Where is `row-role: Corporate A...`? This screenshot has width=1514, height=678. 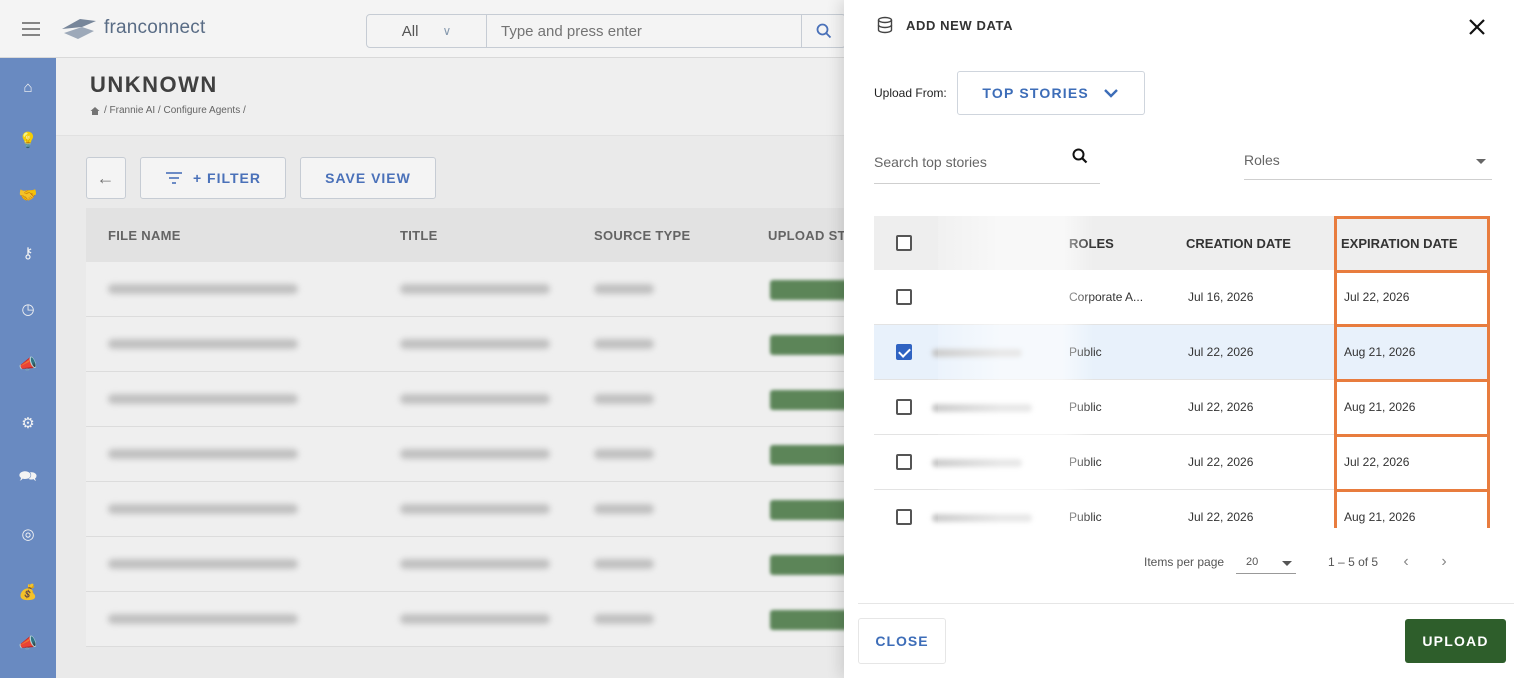
row-role: Corporate A... is located at coordinates (1106, 297).